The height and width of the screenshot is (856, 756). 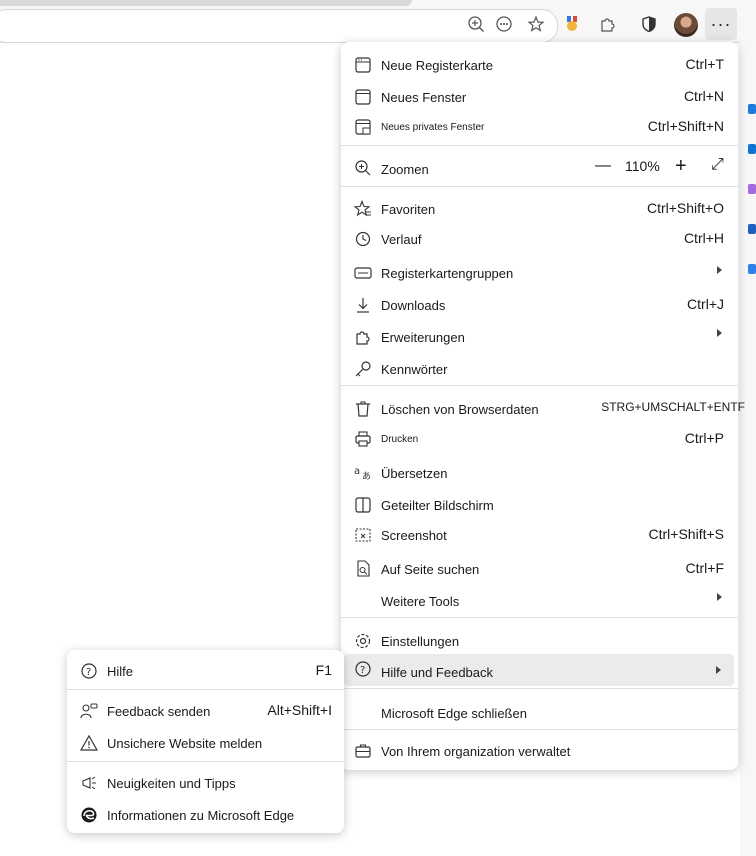 I want to click on megaphone-icon, so click(x=89, y=783).